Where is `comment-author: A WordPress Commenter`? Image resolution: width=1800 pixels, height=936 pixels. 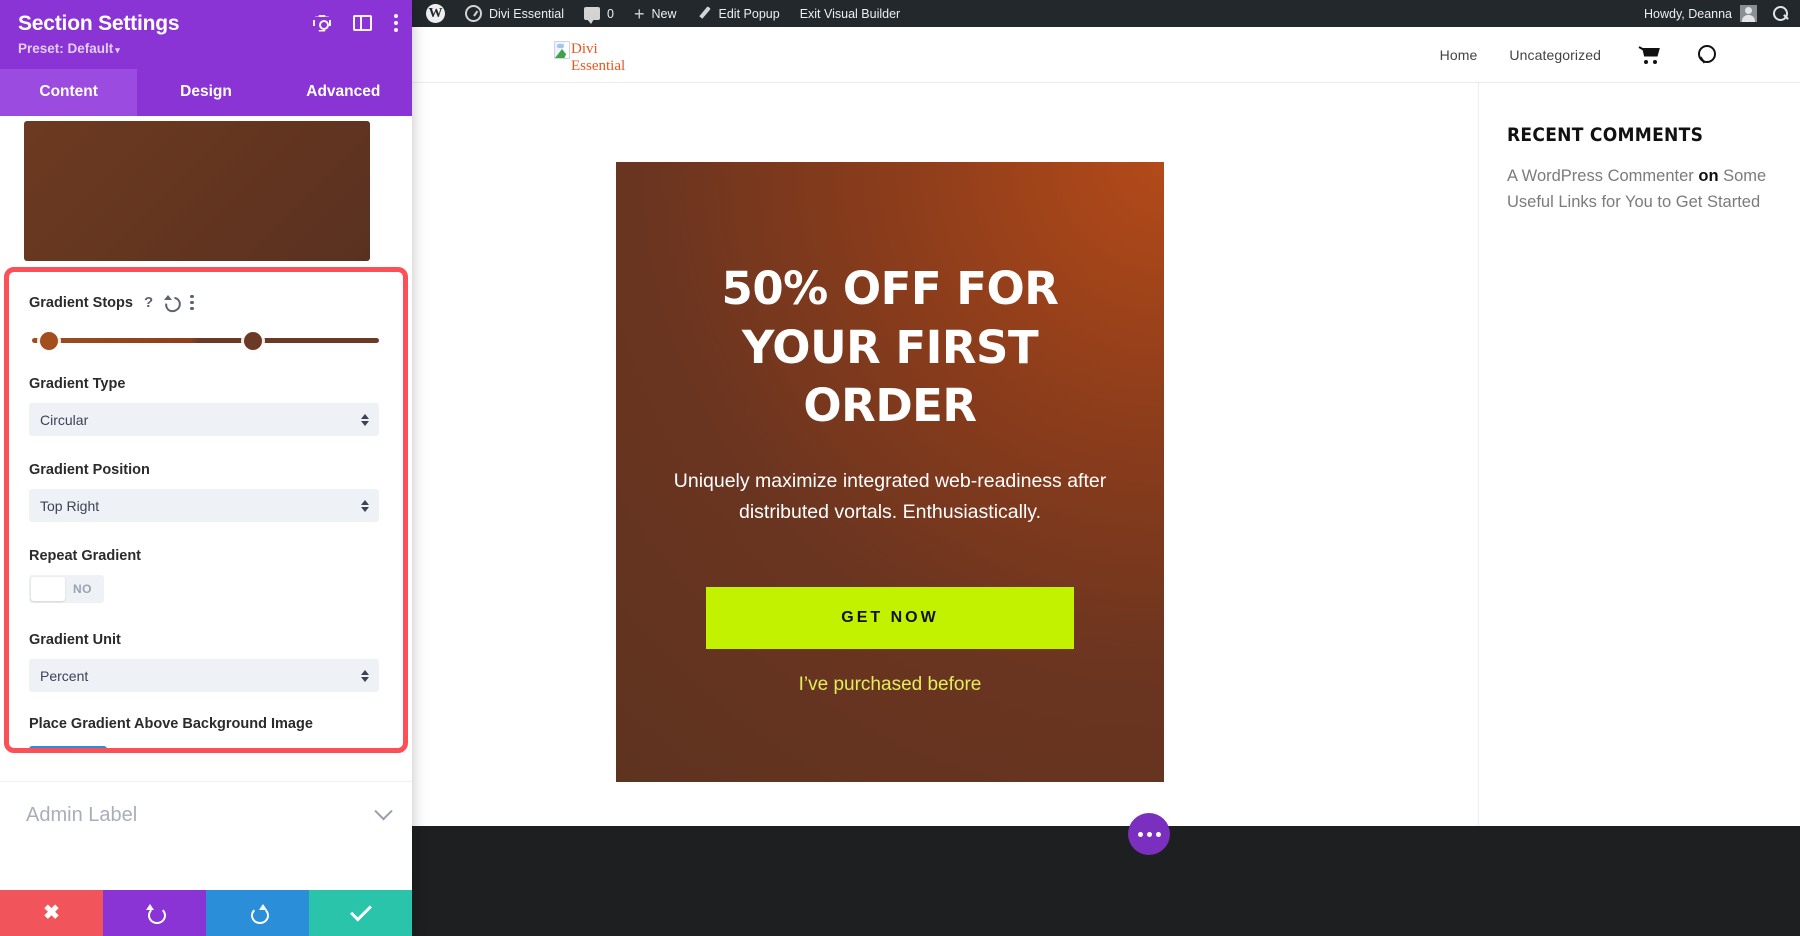 comment-author: A WordPress Commenter is located at coordinates (1600, 176).